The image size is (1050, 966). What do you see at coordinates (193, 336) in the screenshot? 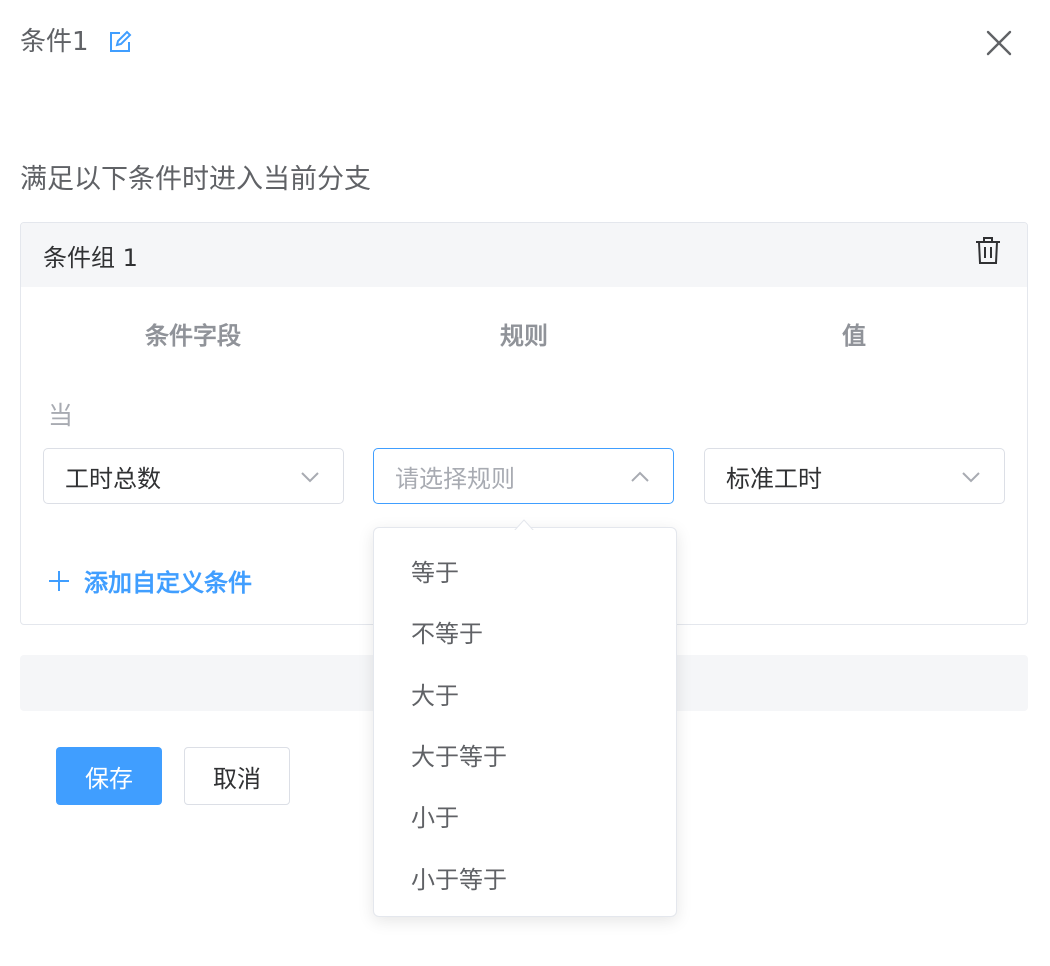
I see `column-header-field: 条件字段` at bounding box center [193, 336].